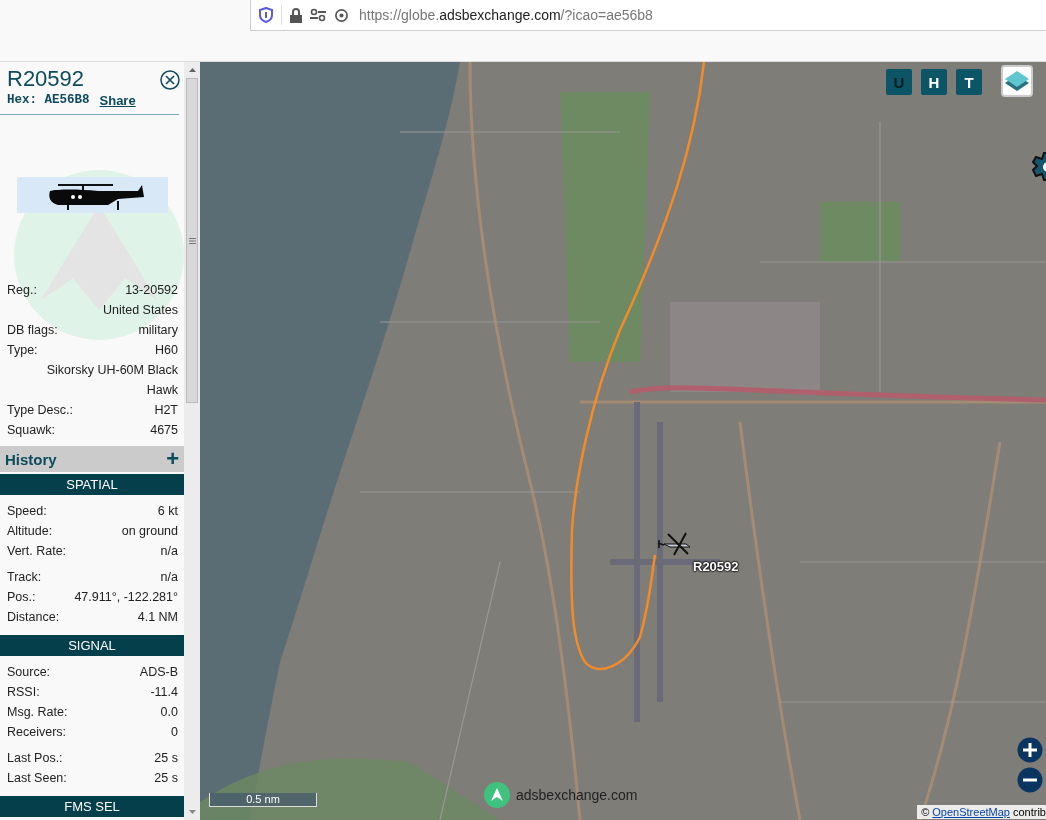 This screenshot has height=820, width=1046. What do you see at coordinates (33, 617) in the screenshot?
I see `field-label: Distance:` at bounding box center [33, 617].